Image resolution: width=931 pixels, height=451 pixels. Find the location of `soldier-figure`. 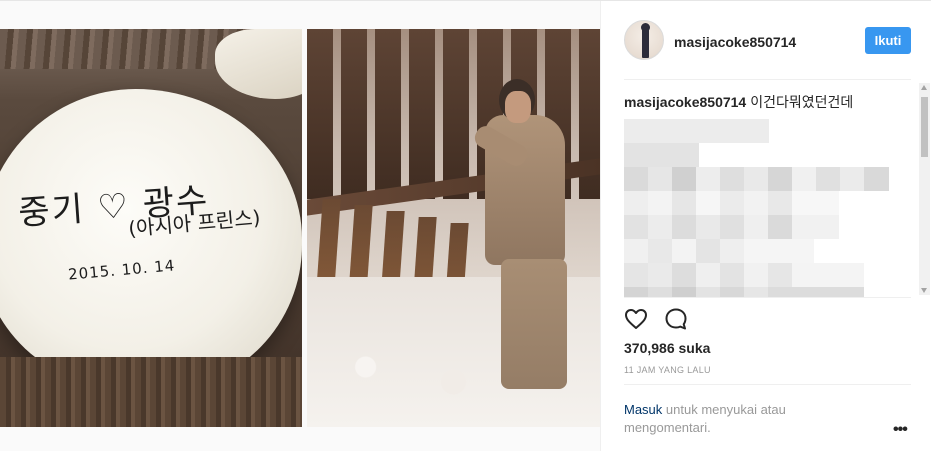

soldier-figure is located at coordinates (529, 234).